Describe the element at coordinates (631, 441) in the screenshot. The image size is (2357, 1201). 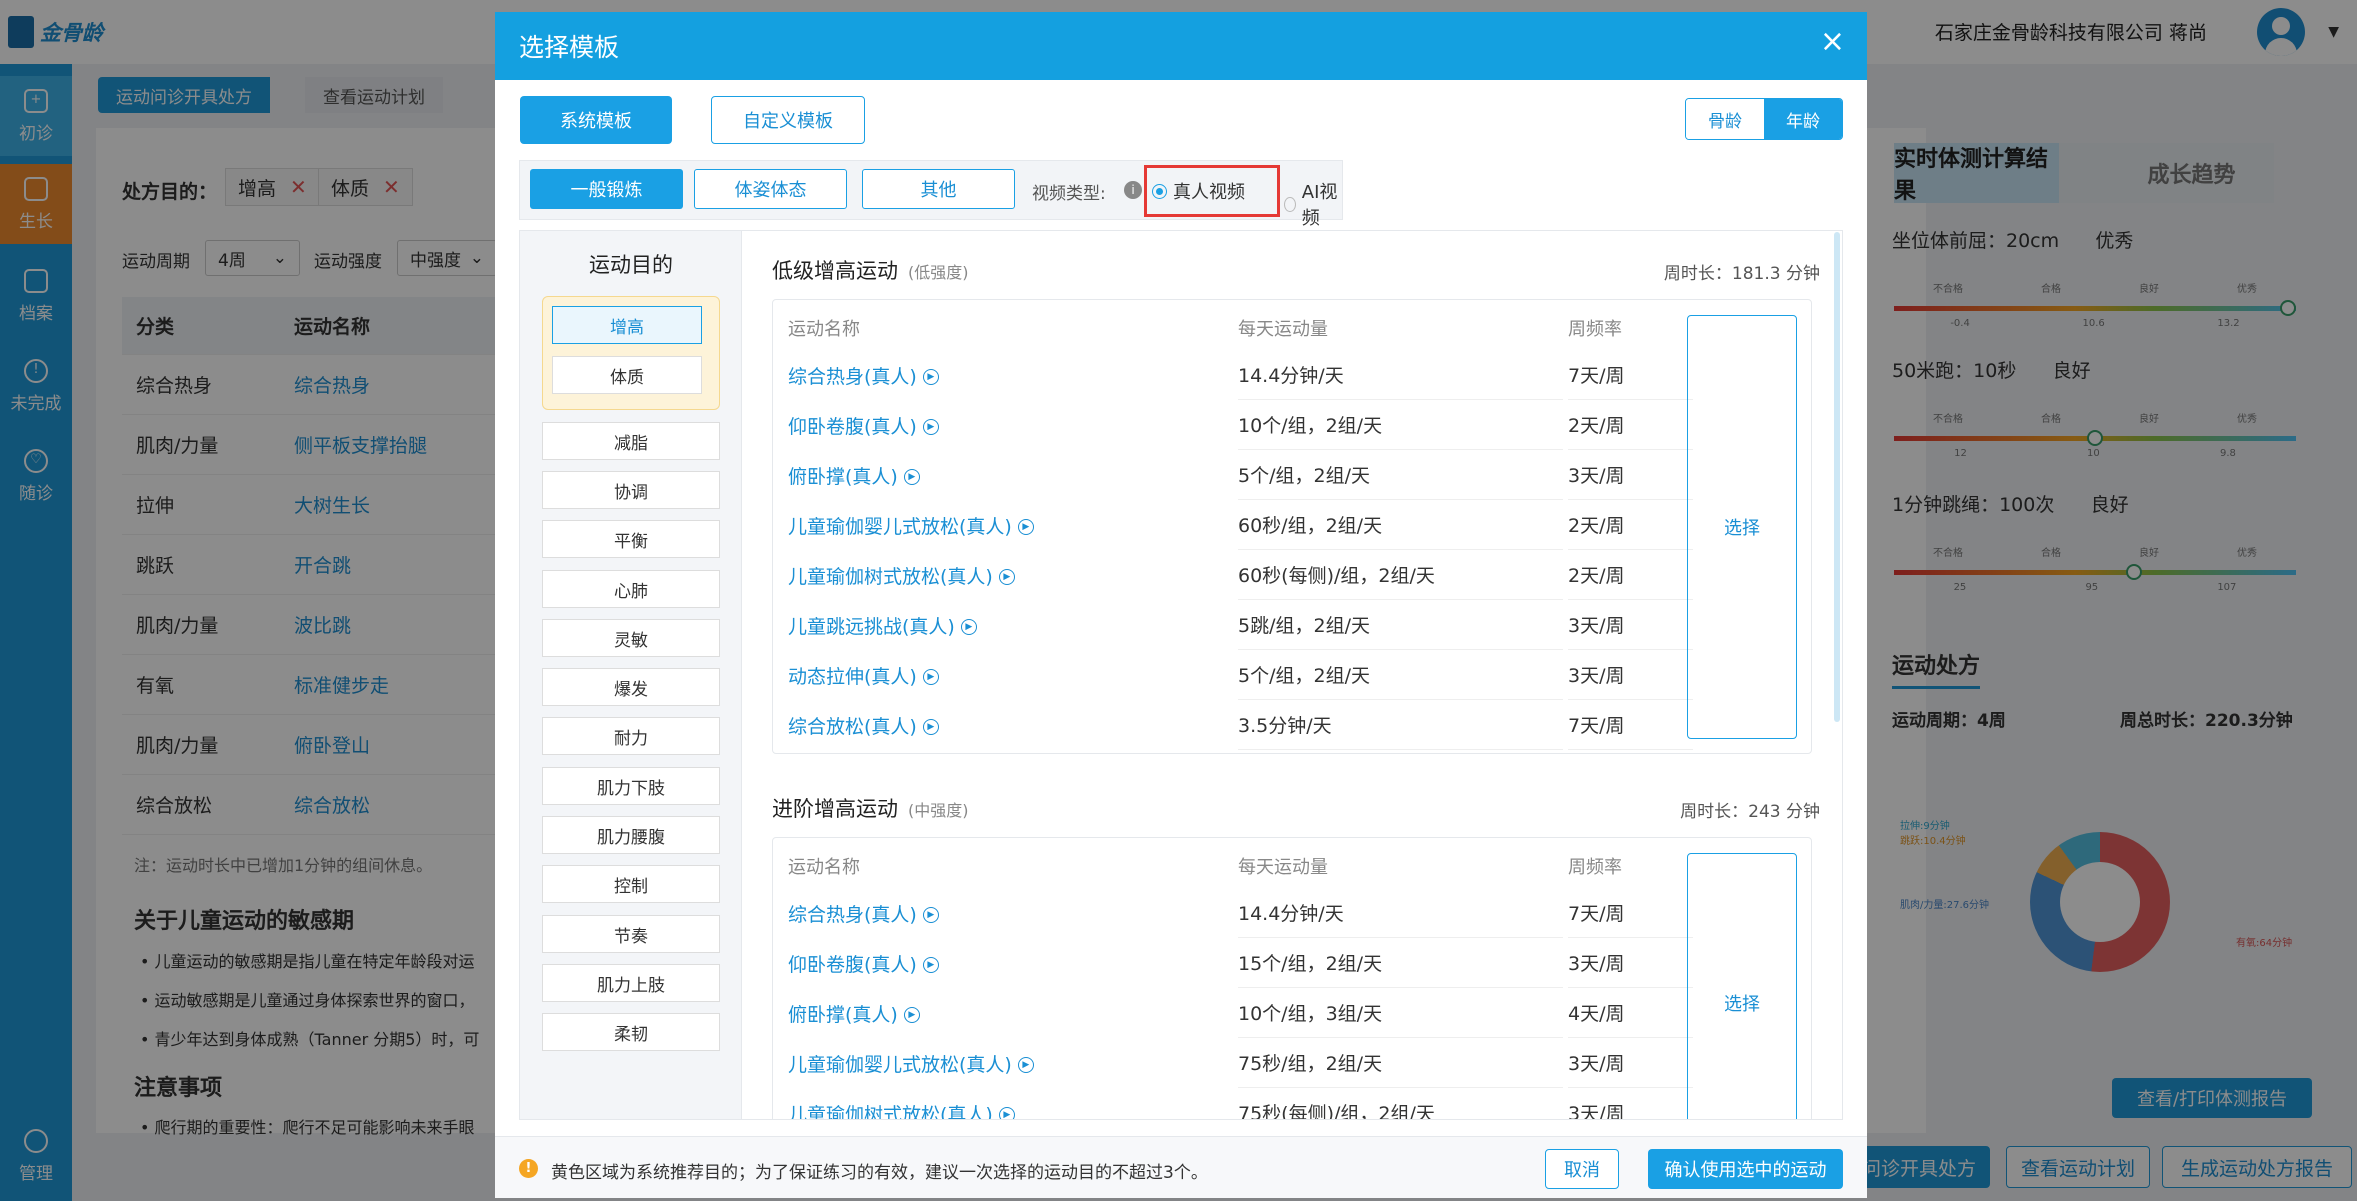
I see `goal-item: 减脂` at that location.